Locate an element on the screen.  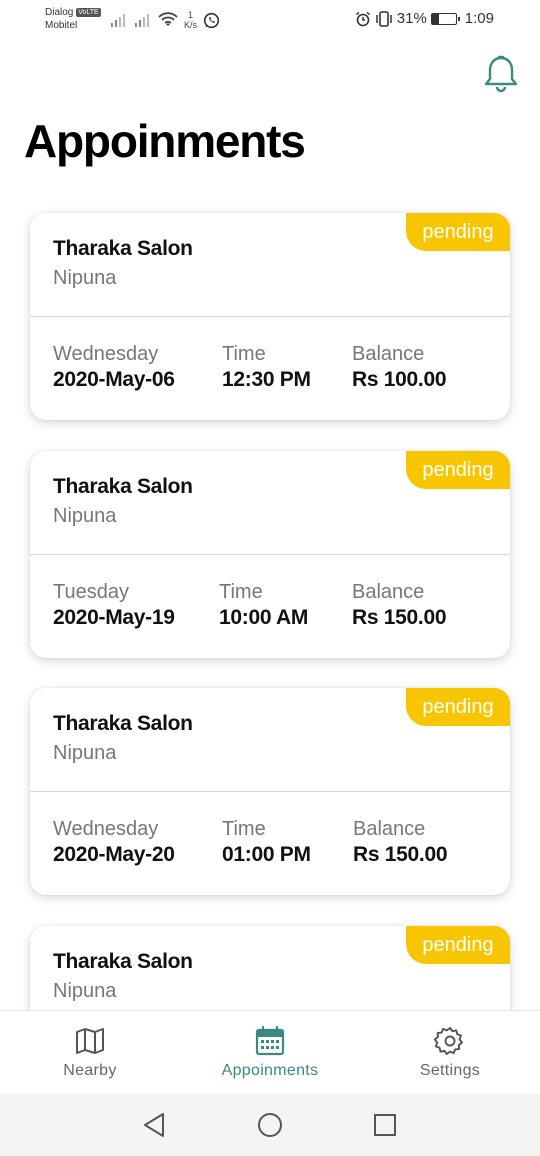
map-icon is located at coordinates (90, 1041).